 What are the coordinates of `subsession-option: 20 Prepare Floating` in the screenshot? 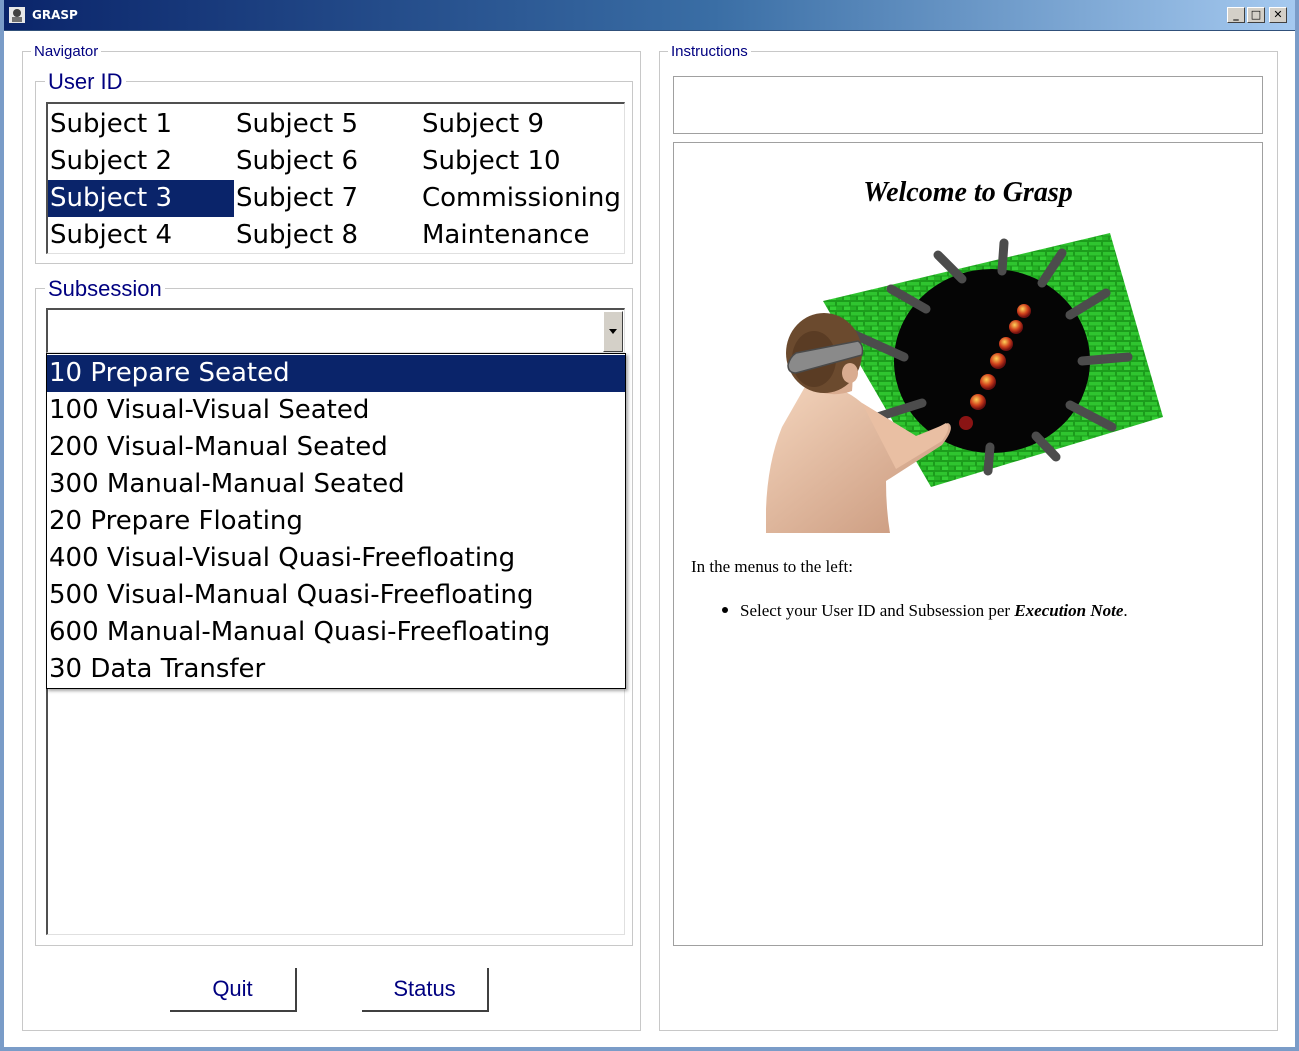 It's located at (336, 521).